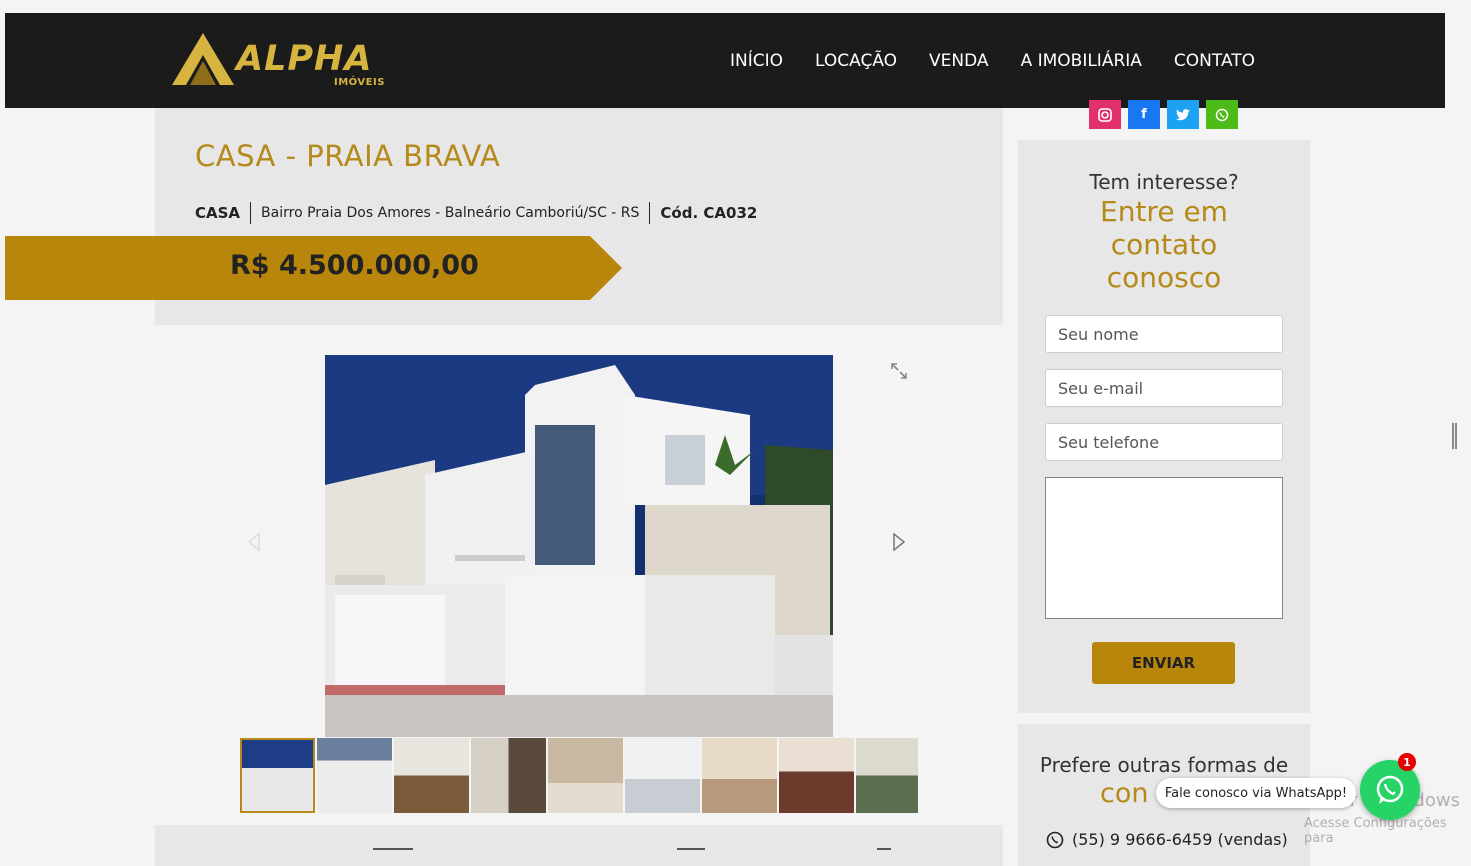  I want to click on gallery-next-button, so click(899, 544).